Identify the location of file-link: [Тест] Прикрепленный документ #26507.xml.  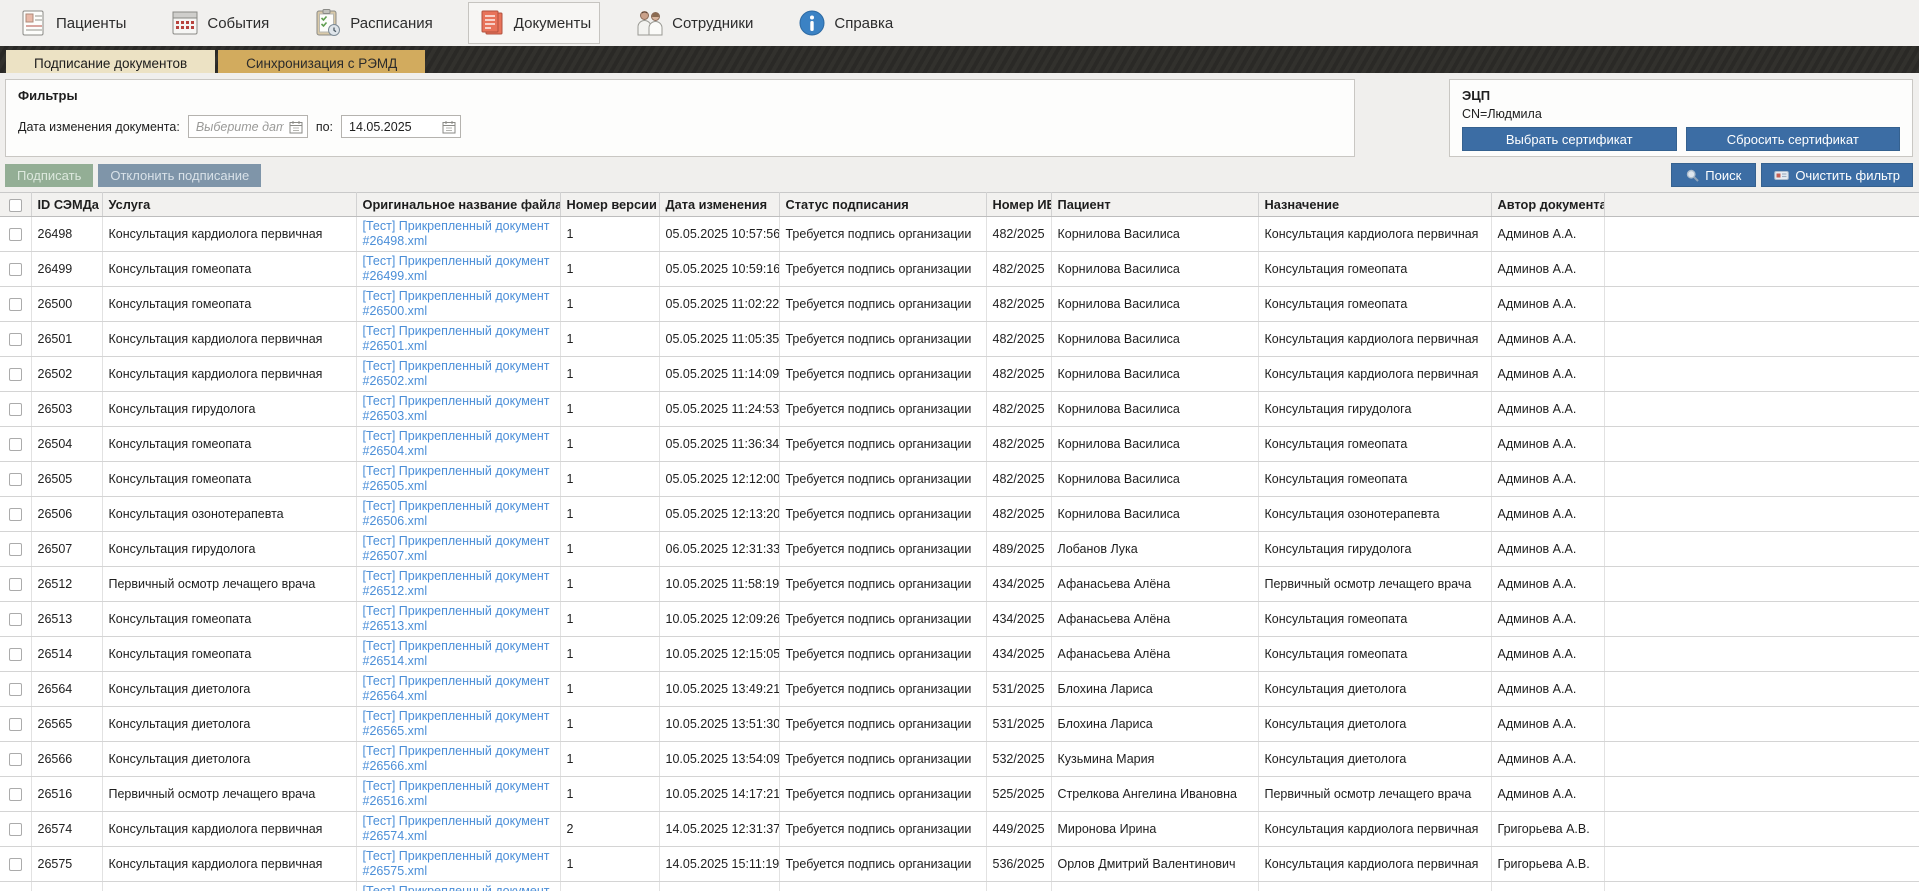
(456, 548).